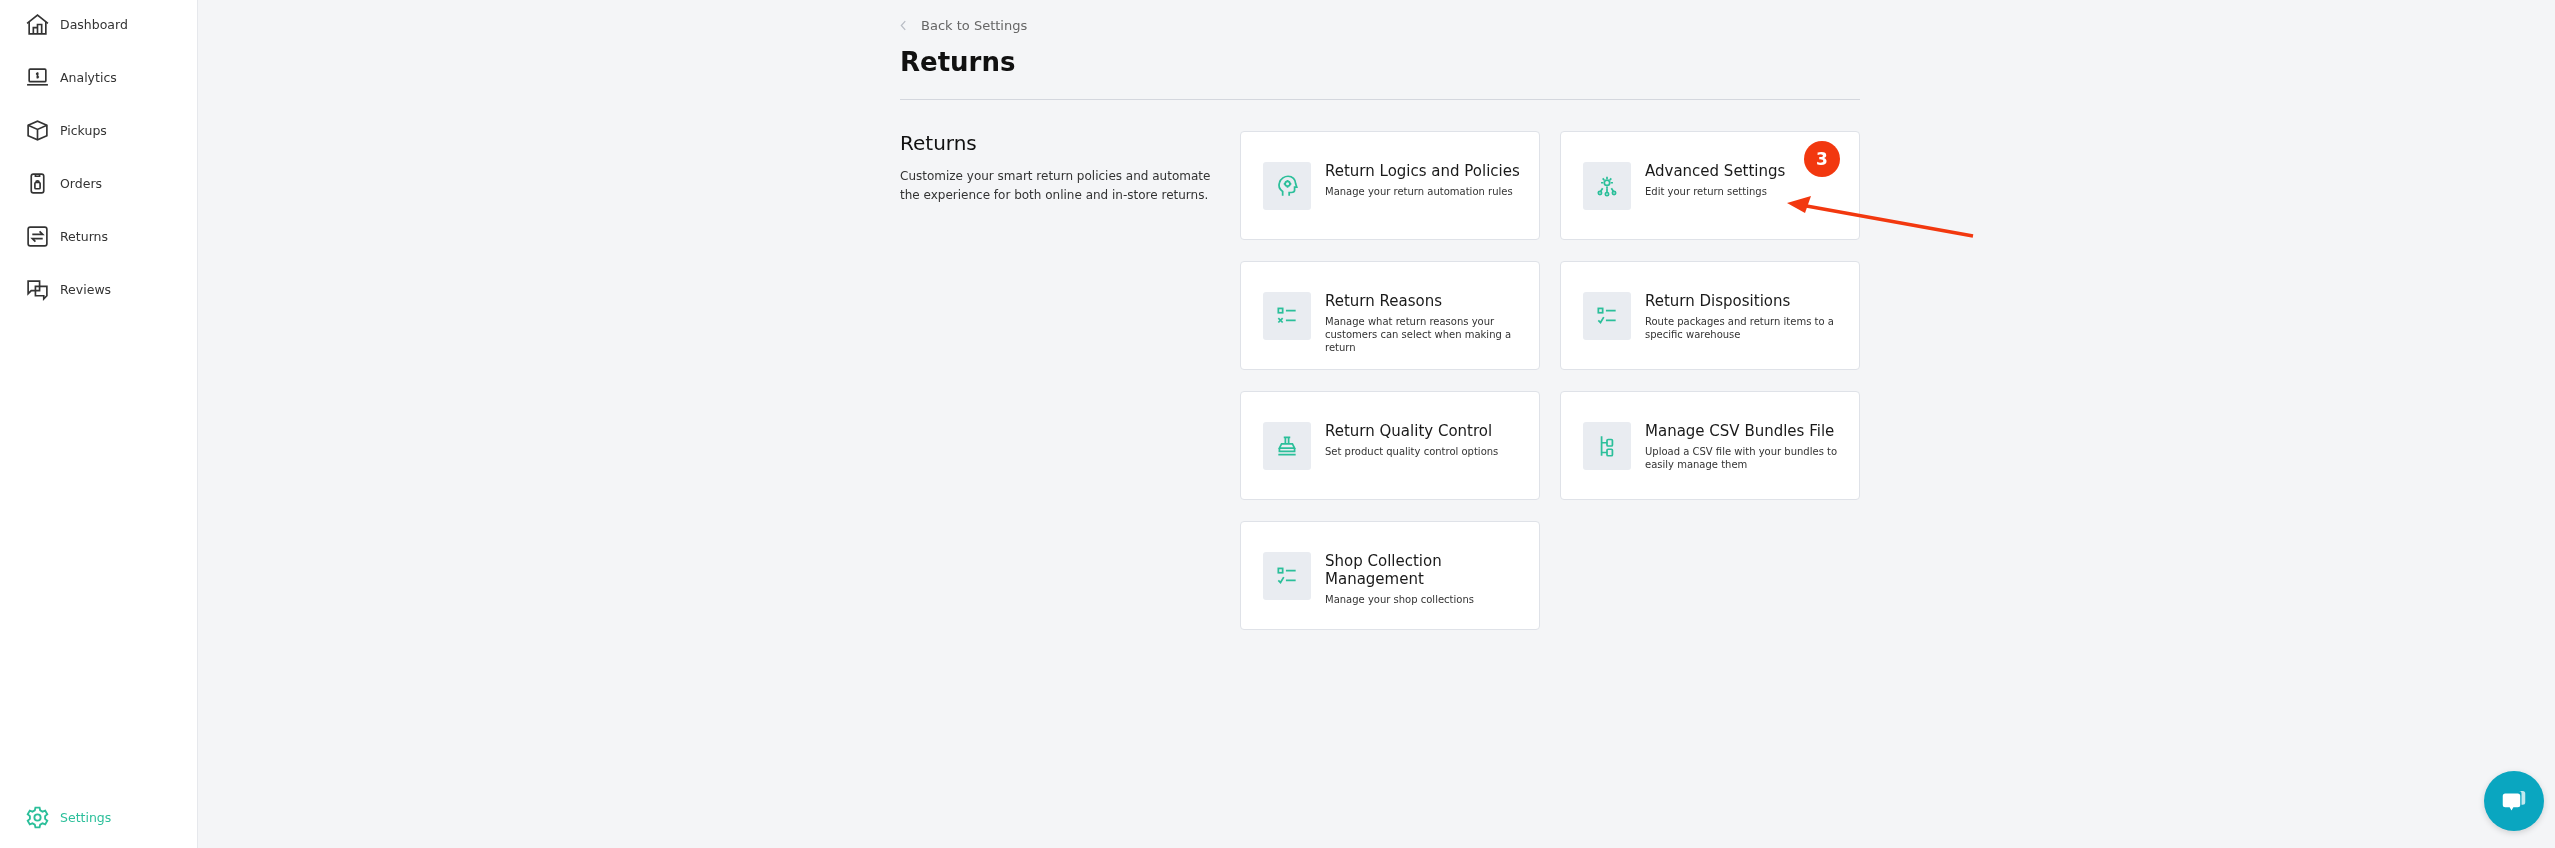 Image resolution: width=2555 pixels, height=848 pixels. I want to click on page-title: Returns, so click(958, 62).